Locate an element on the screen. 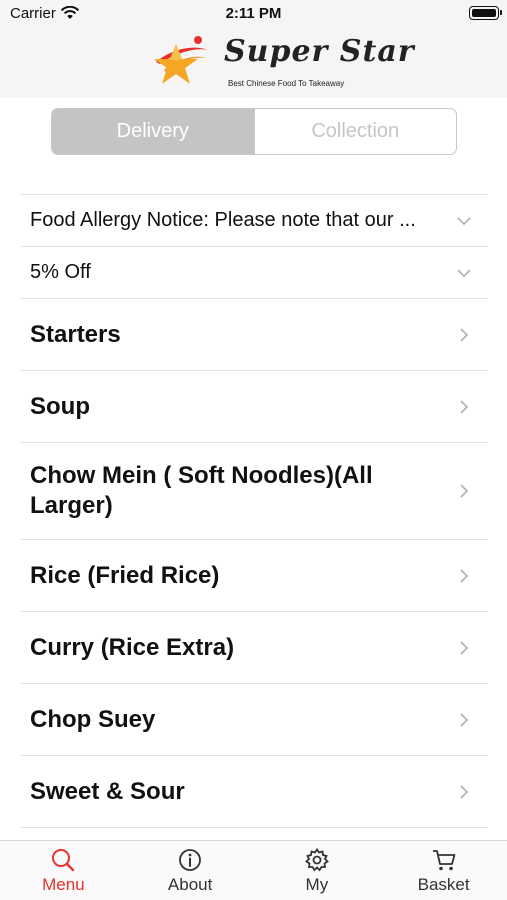  collection-option: Collection is located at coordinates (355, 131).